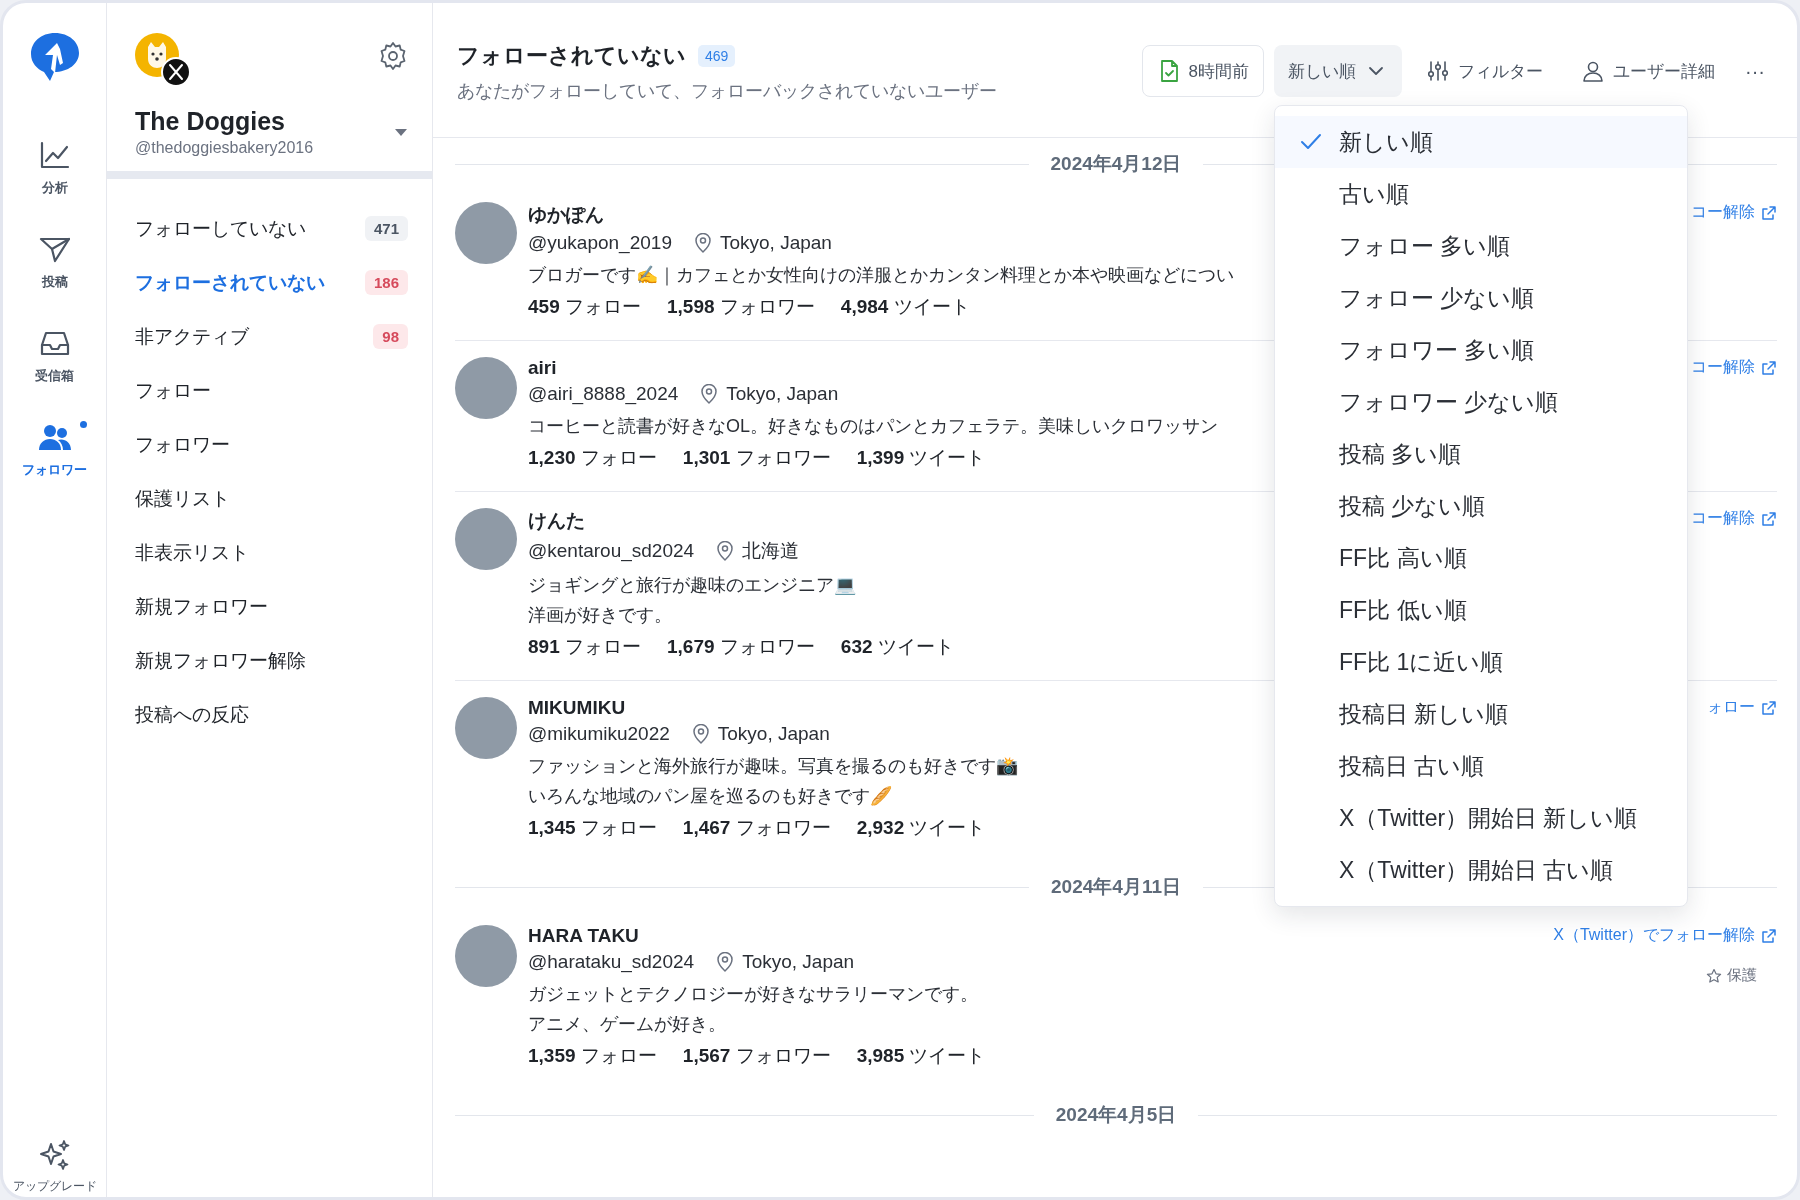  I want to click on sliders-icon, so click(1438, 71).